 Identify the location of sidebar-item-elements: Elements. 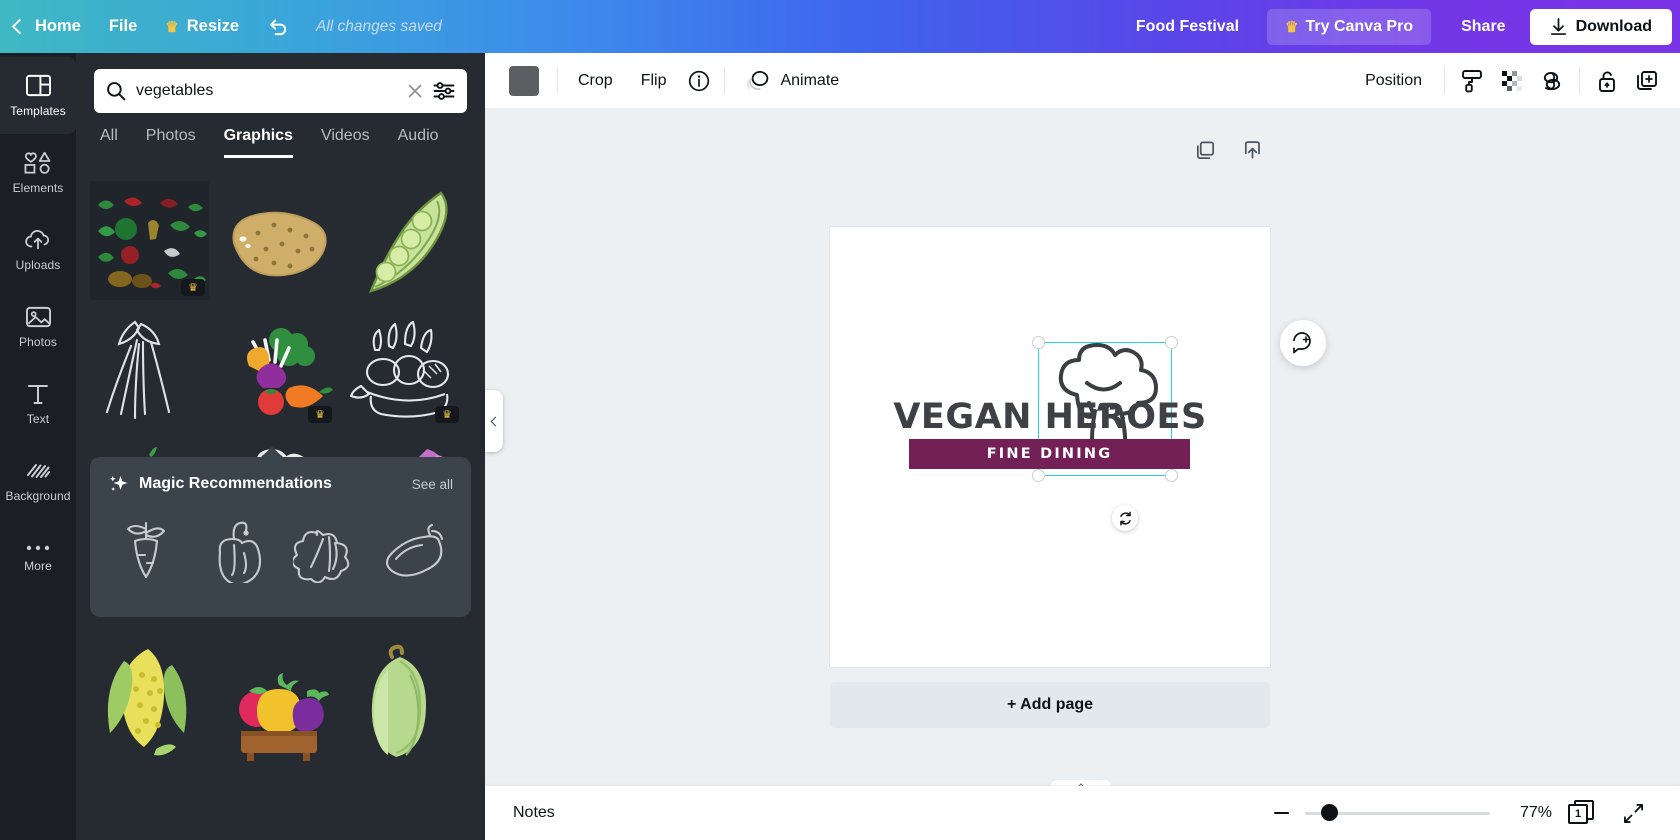
(38, 172).